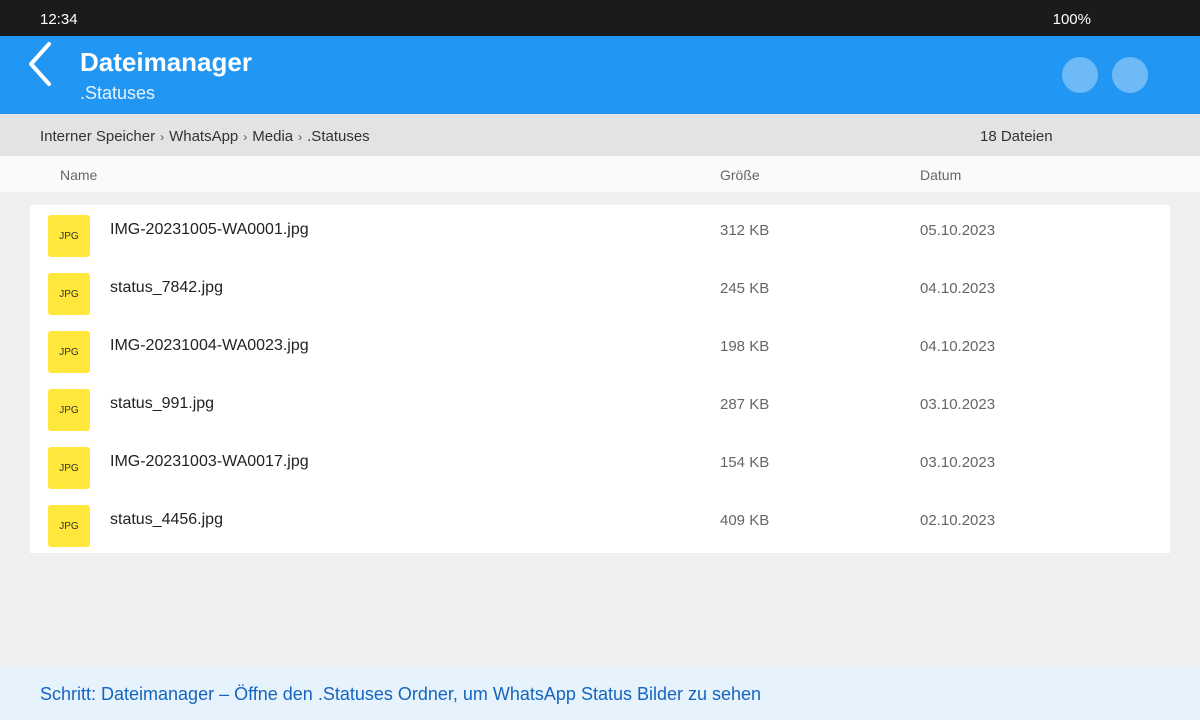 This screenshot has height=720, width=1200. Describe the element at coordinates (78, 175) in the screenshot. I see `column-name-header: Name` at that location.